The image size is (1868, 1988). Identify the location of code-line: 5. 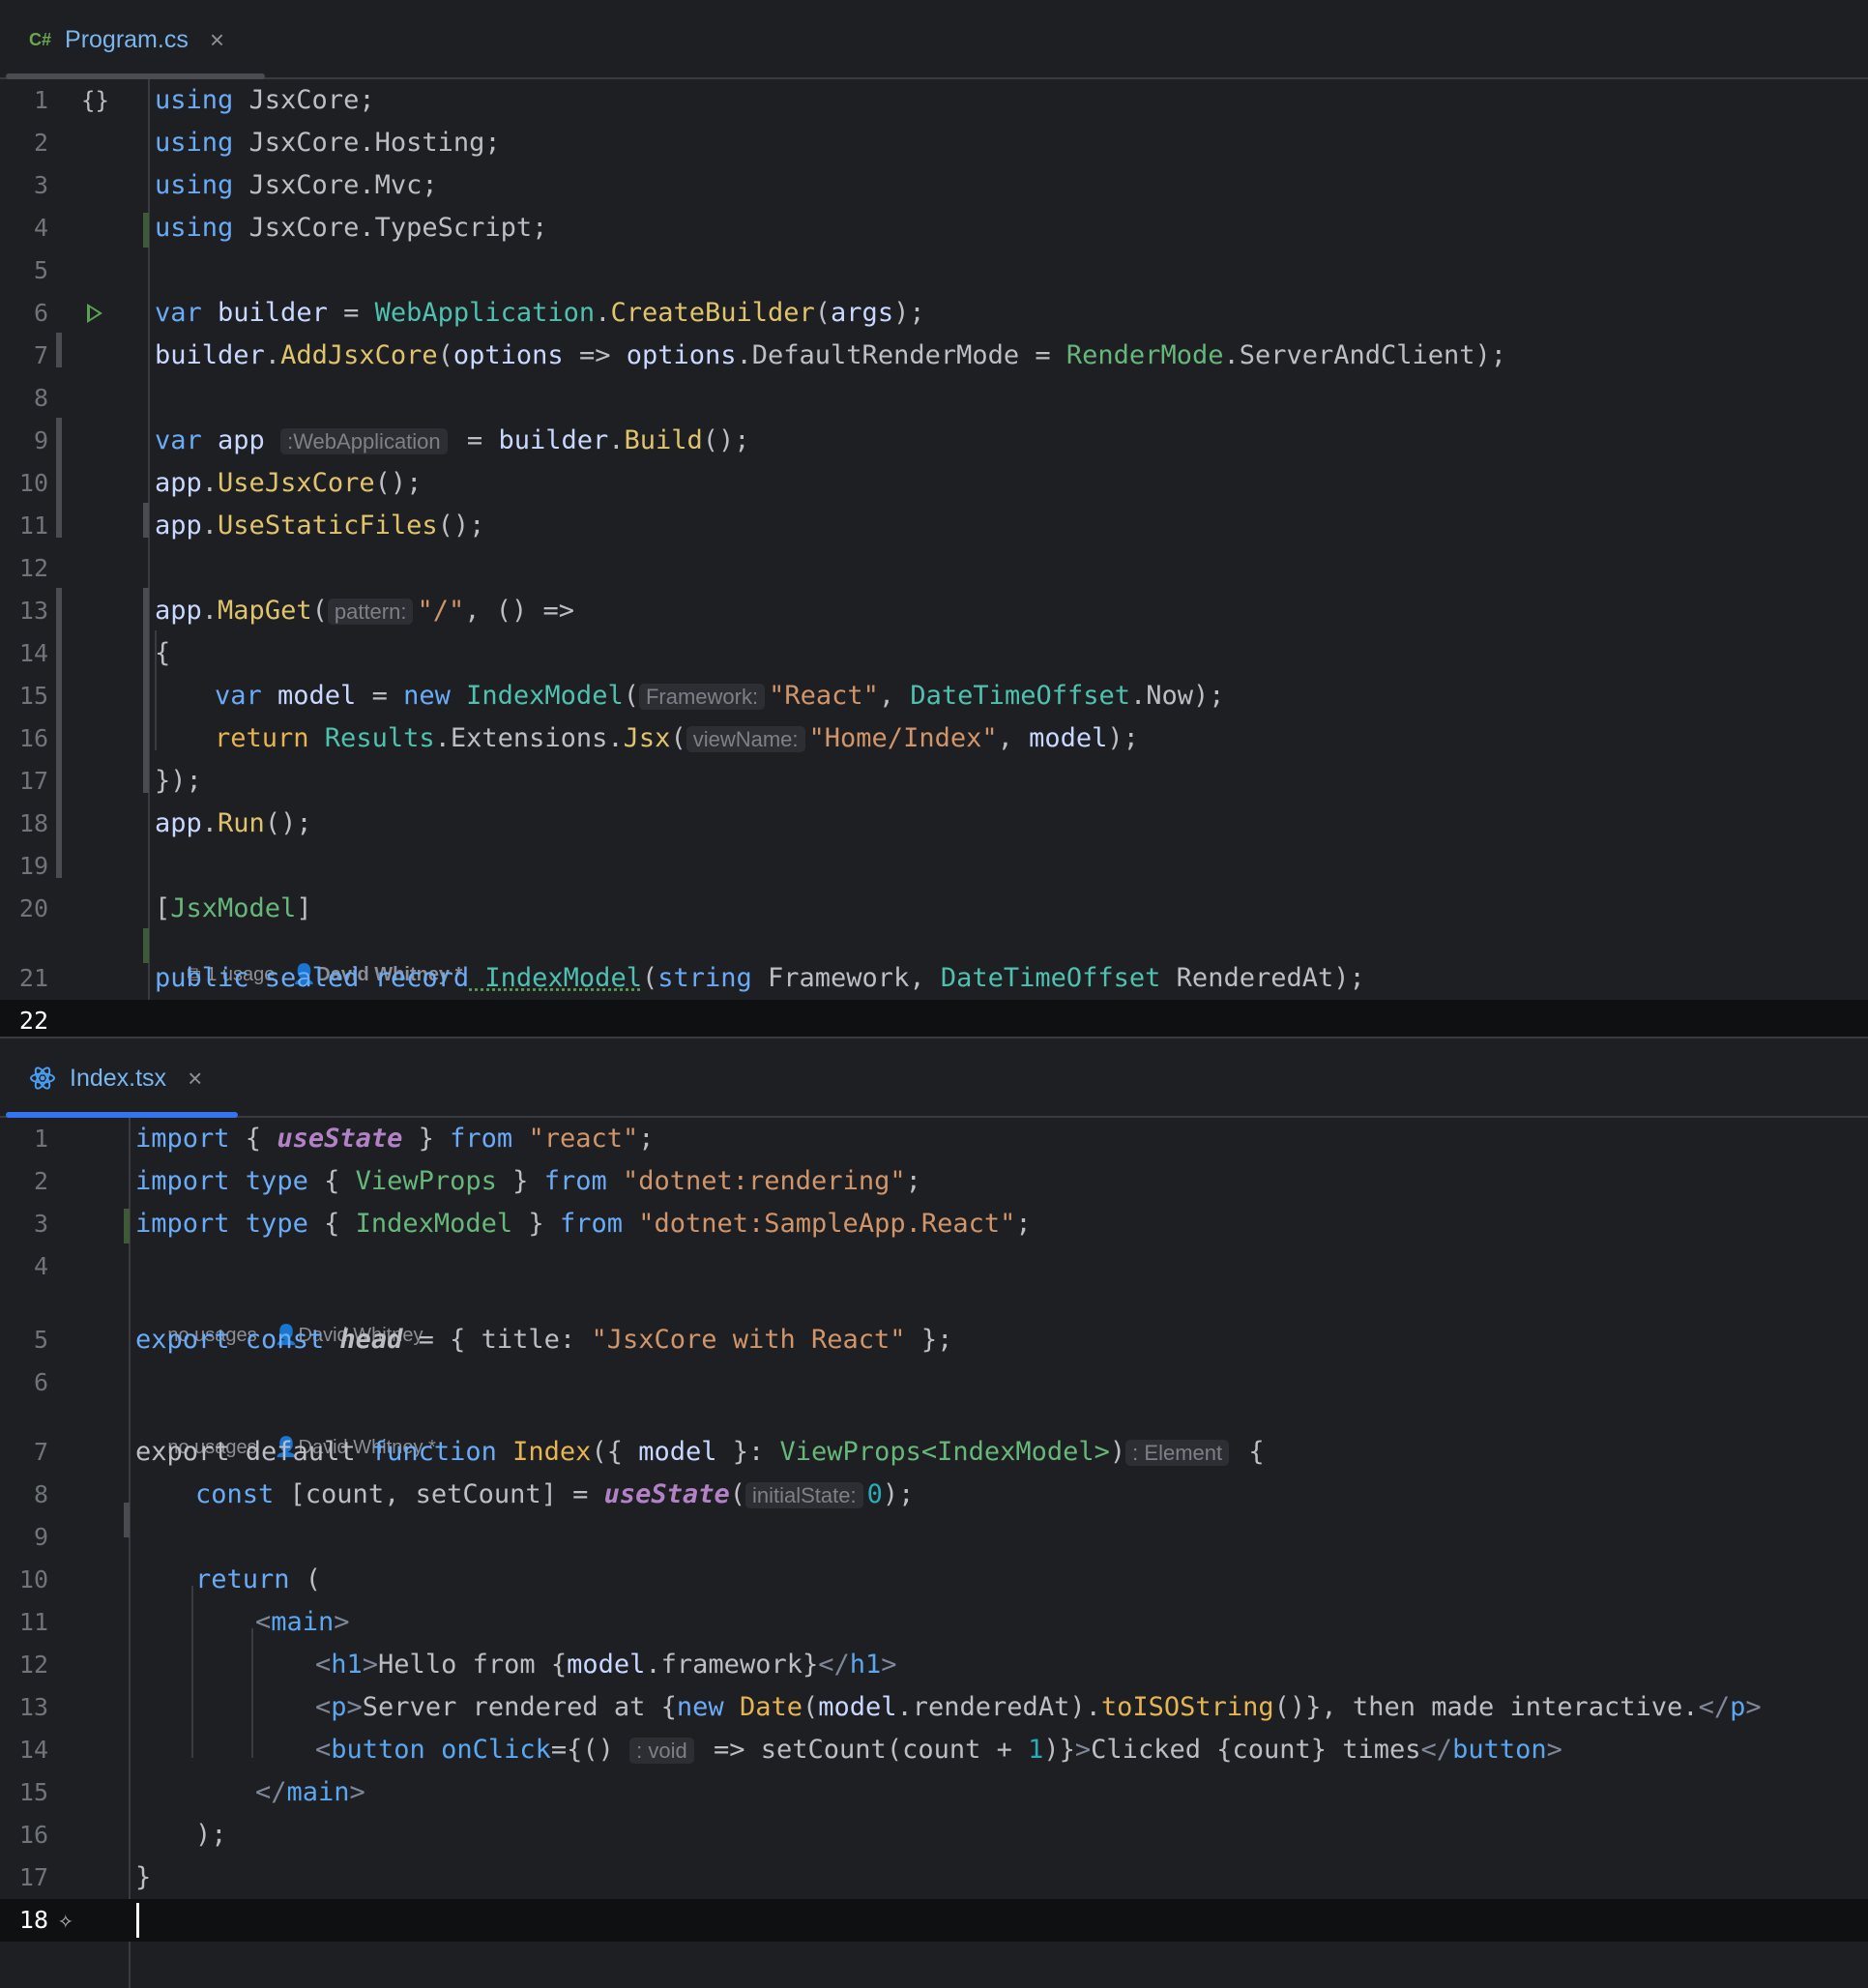
(934, 270).